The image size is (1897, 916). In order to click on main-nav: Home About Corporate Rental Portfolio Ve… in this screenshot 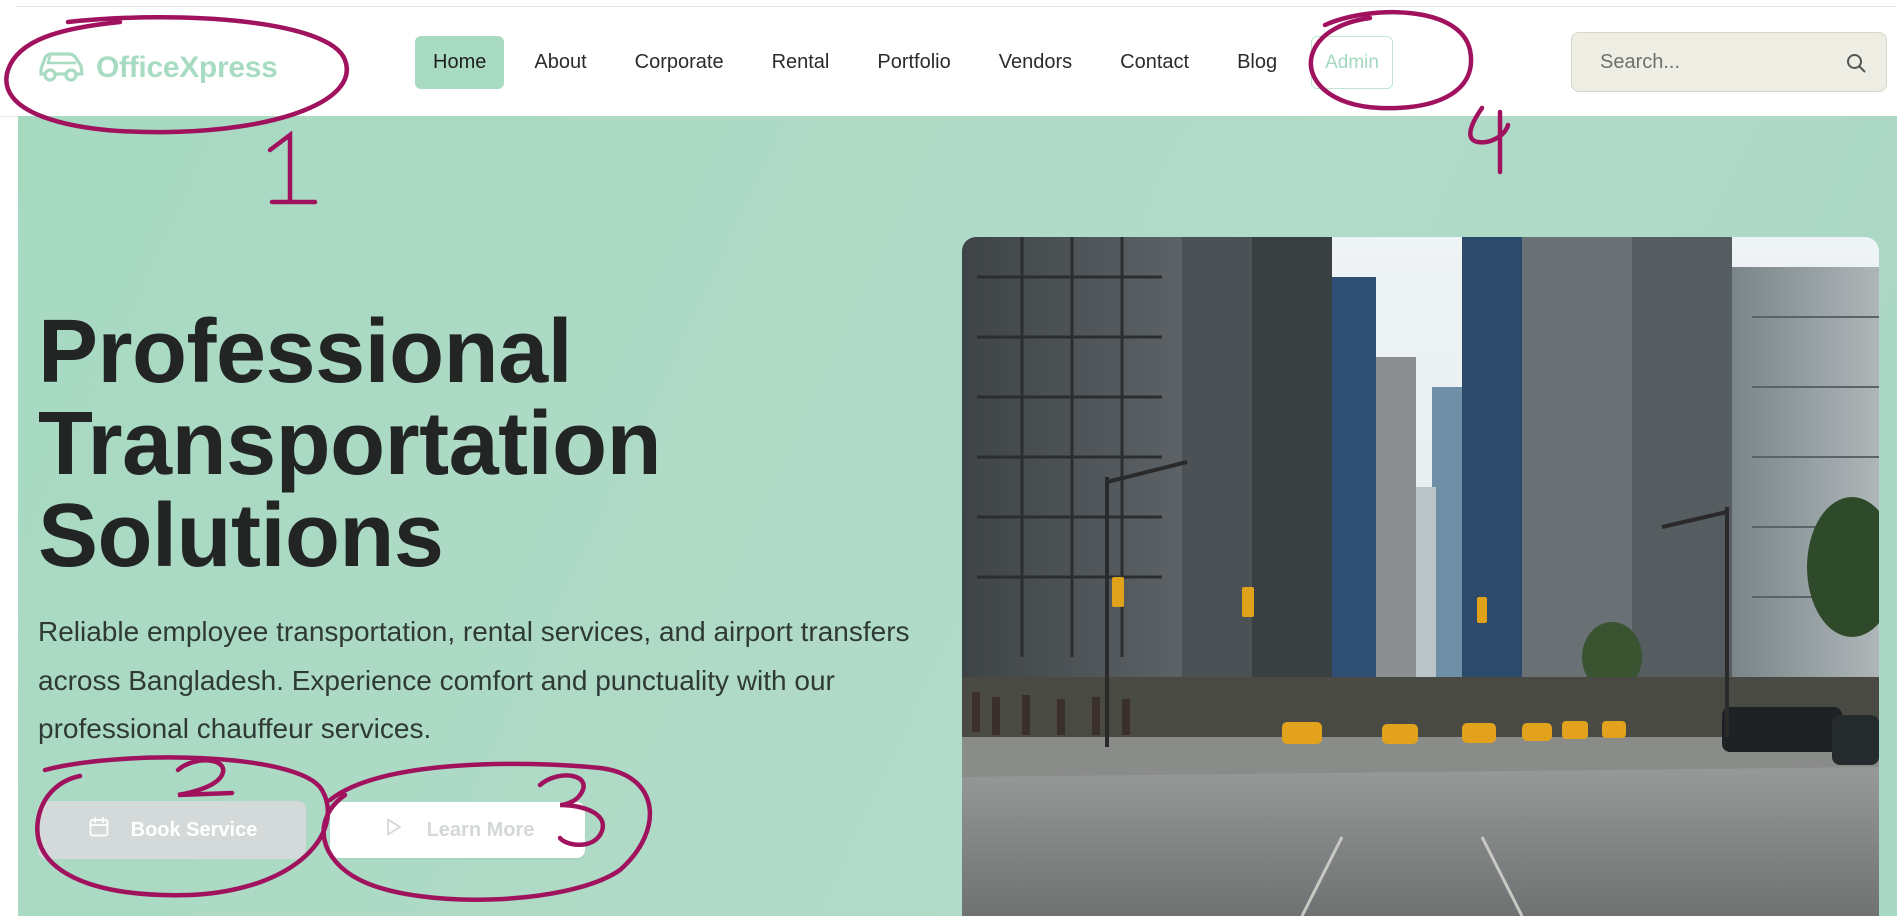, I will do `click(904, 62)`.